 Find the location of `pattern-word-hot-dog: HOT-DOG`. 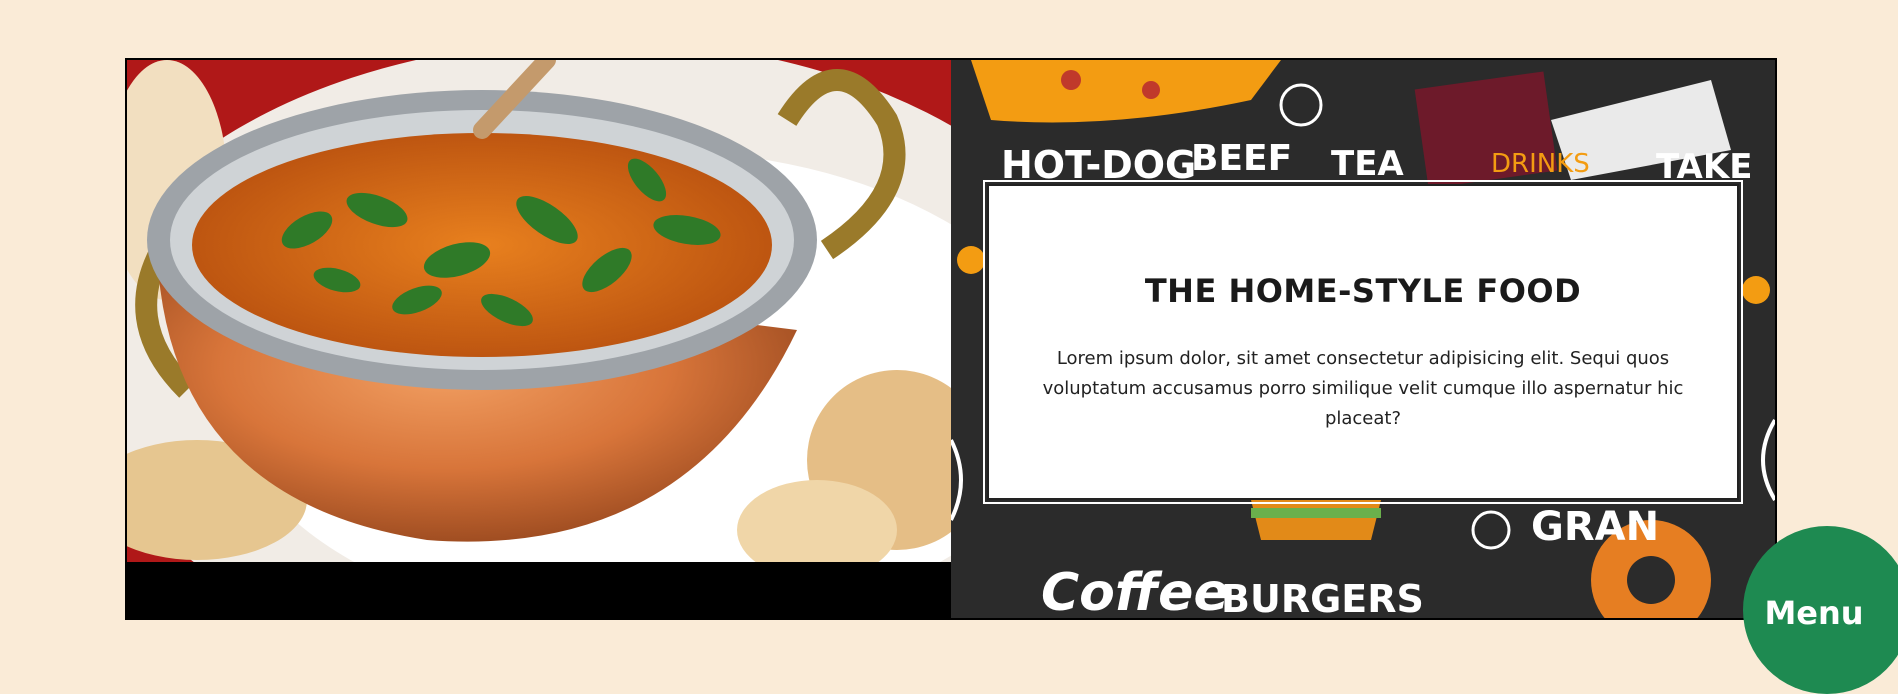

pattern-word-hot-dog: HOT-DOG is located at coordinates (1098, 165).